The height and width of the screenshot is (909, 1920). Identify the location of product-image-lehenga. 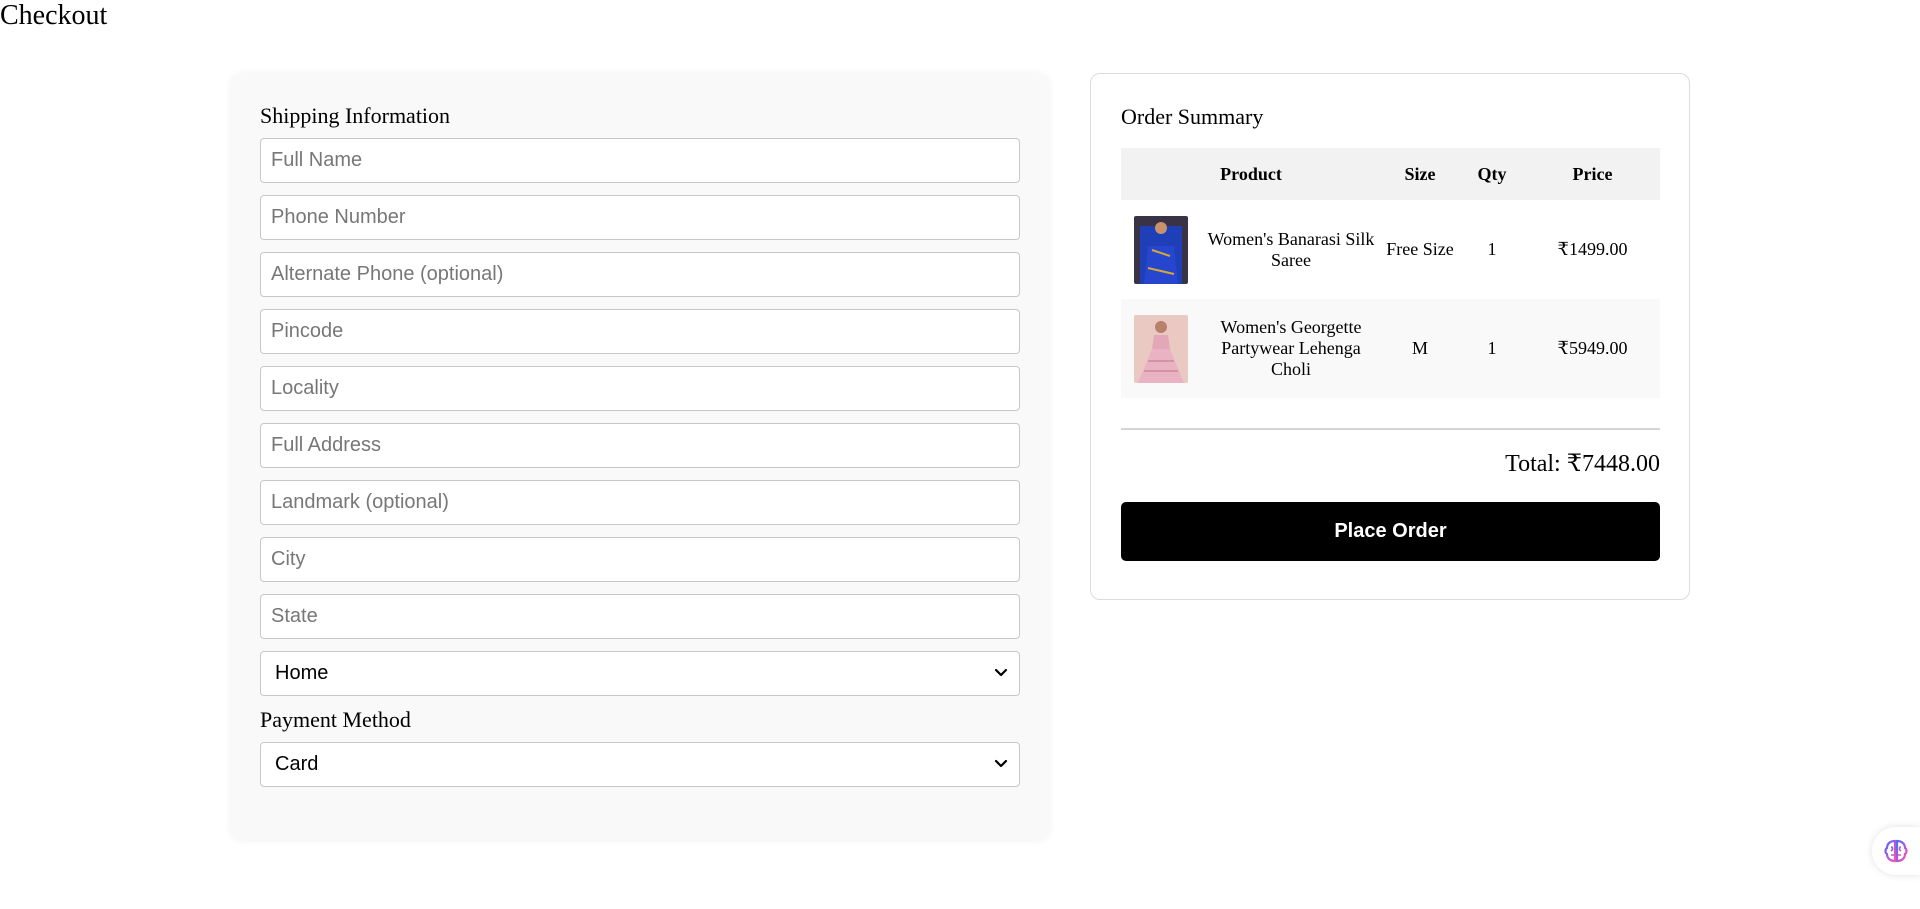
(1161, 348).